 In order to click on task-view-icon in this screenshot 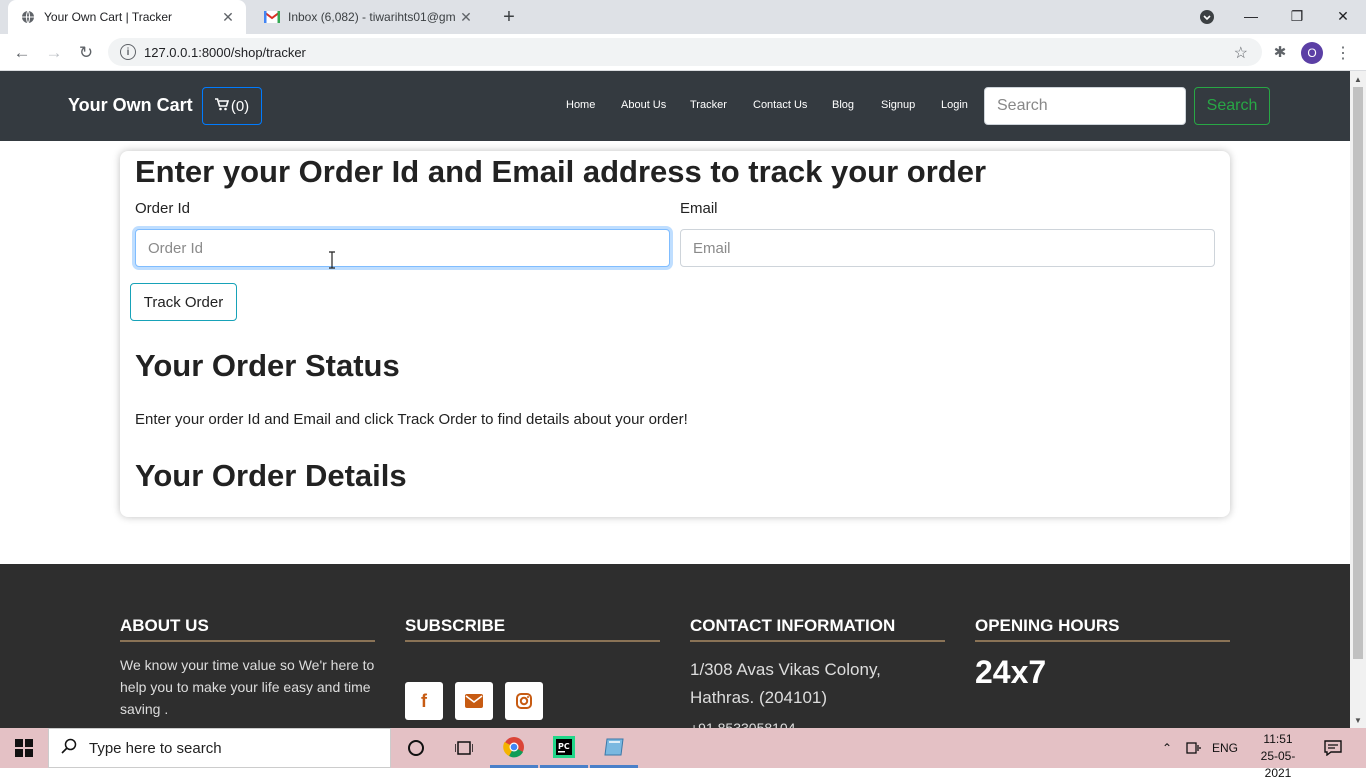, I will do `click(464, 748)`.